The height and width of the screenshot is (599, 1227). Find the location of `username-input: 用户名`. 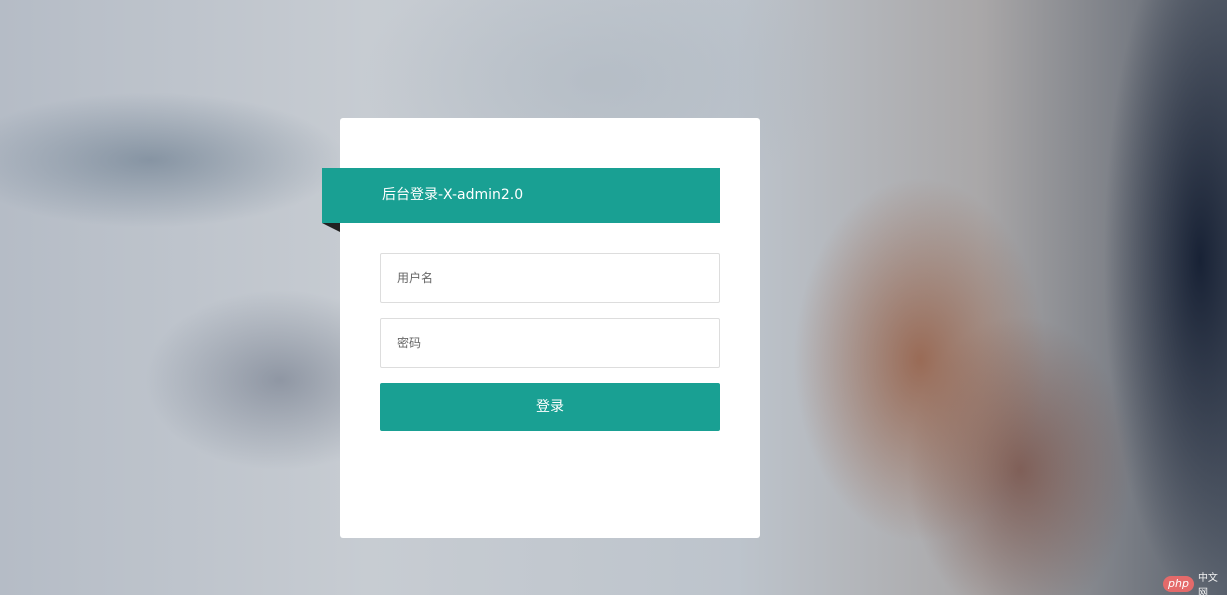

username-input: 用户名 is located at coordinates (550, 278).